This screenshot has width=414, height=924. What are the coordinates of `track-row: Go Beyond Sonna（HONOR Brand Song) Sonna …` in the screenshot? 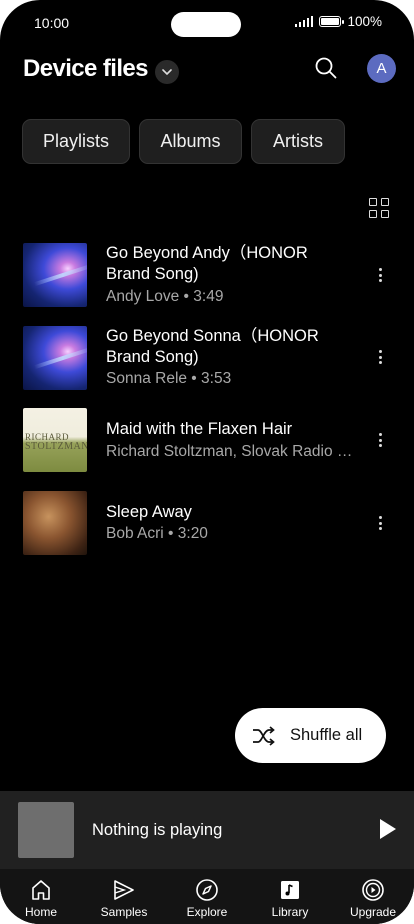 It's located at (207, 358).